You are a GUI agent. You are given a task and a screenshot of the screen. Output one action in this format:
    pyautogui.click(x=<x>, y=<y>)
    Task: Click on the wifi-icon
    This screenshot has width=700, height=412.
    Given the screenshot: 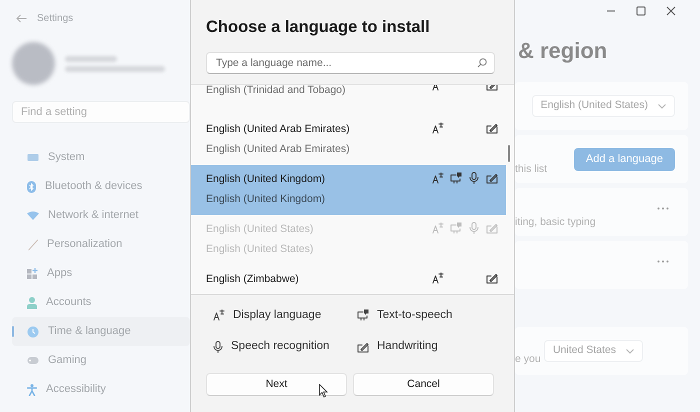 What is the action you would take?
    pyautogui.click(x=33, y=215)
    